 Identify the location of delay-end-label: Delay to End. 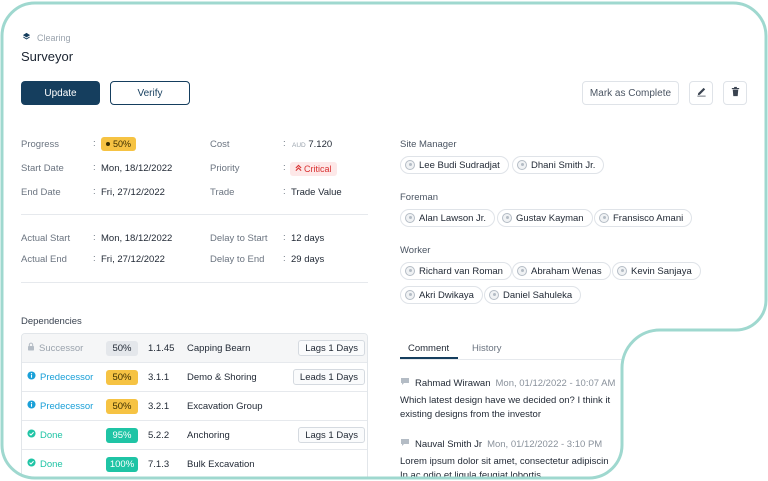
(237, 259).